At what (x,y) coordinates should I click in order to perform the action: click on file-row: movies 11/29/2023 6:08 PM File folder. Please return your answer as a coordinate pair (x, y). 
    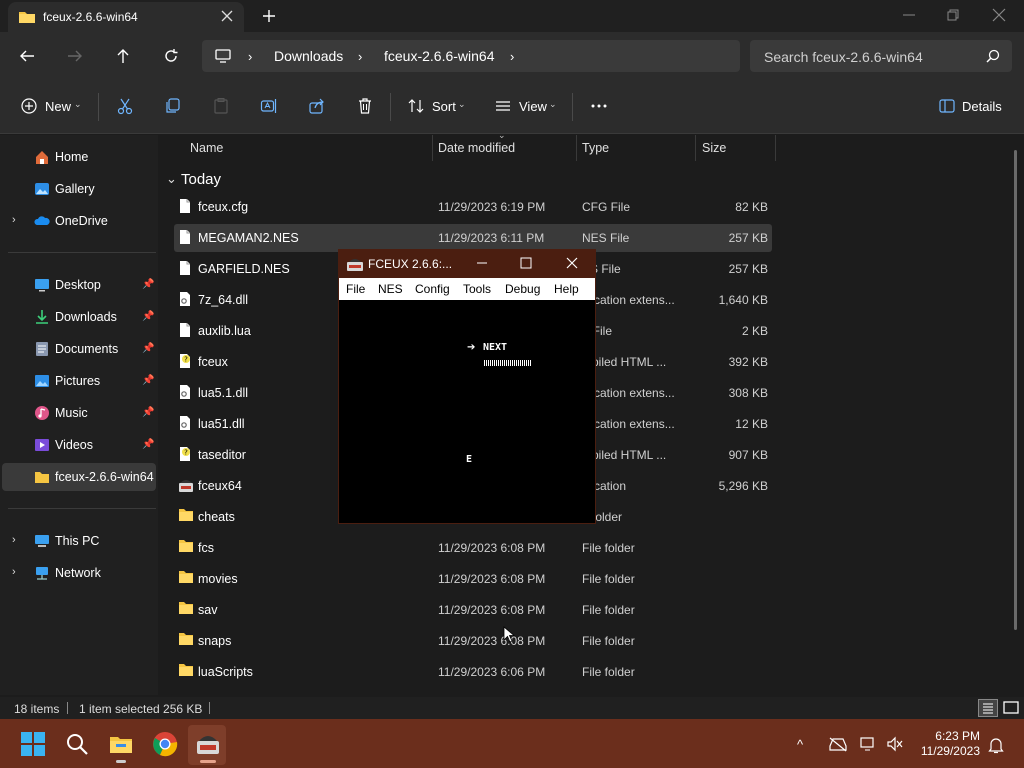
    Looking at the image, I should click on (473, 579).